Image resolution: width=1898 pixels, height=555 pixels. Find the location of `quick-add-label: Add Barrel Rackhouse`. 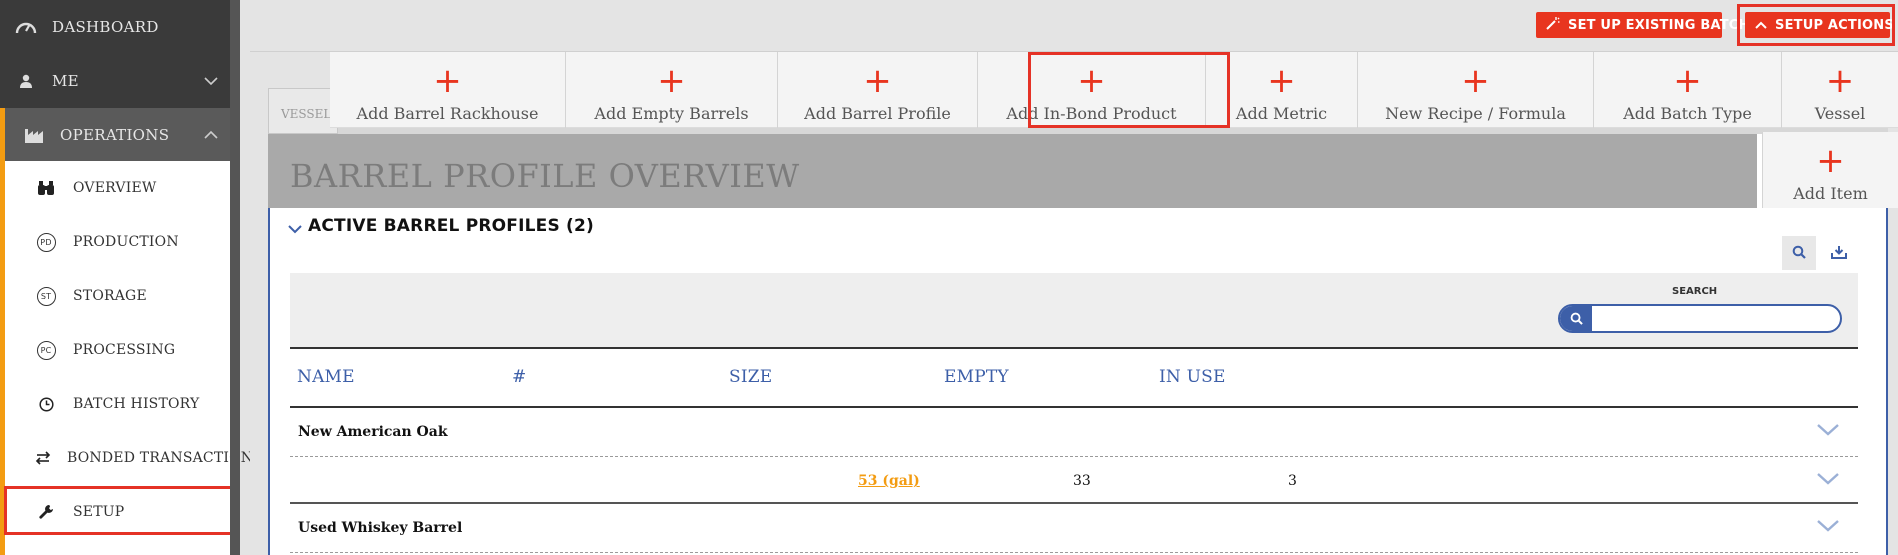

quick-add-label: Add Barrel Rackhouse is located at coordinates (447, 113).